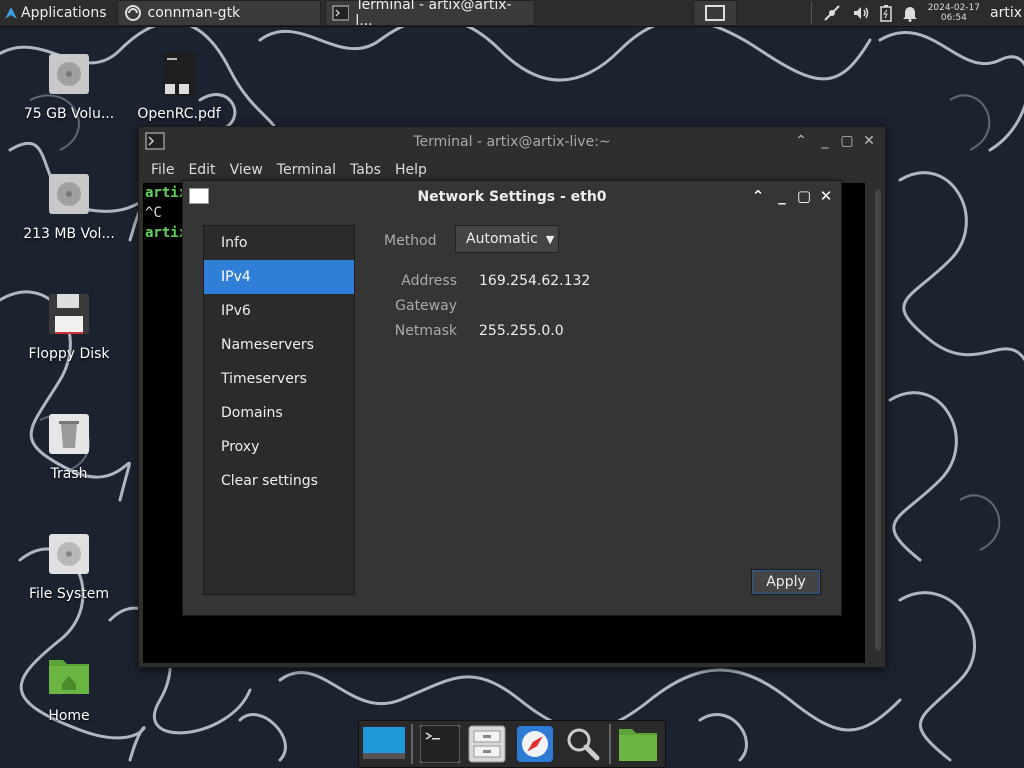  What do you see at coordinates (279, 243) in the screenshot?
I see `sidebar-item-info: Info` at bounding box center [279, 243].